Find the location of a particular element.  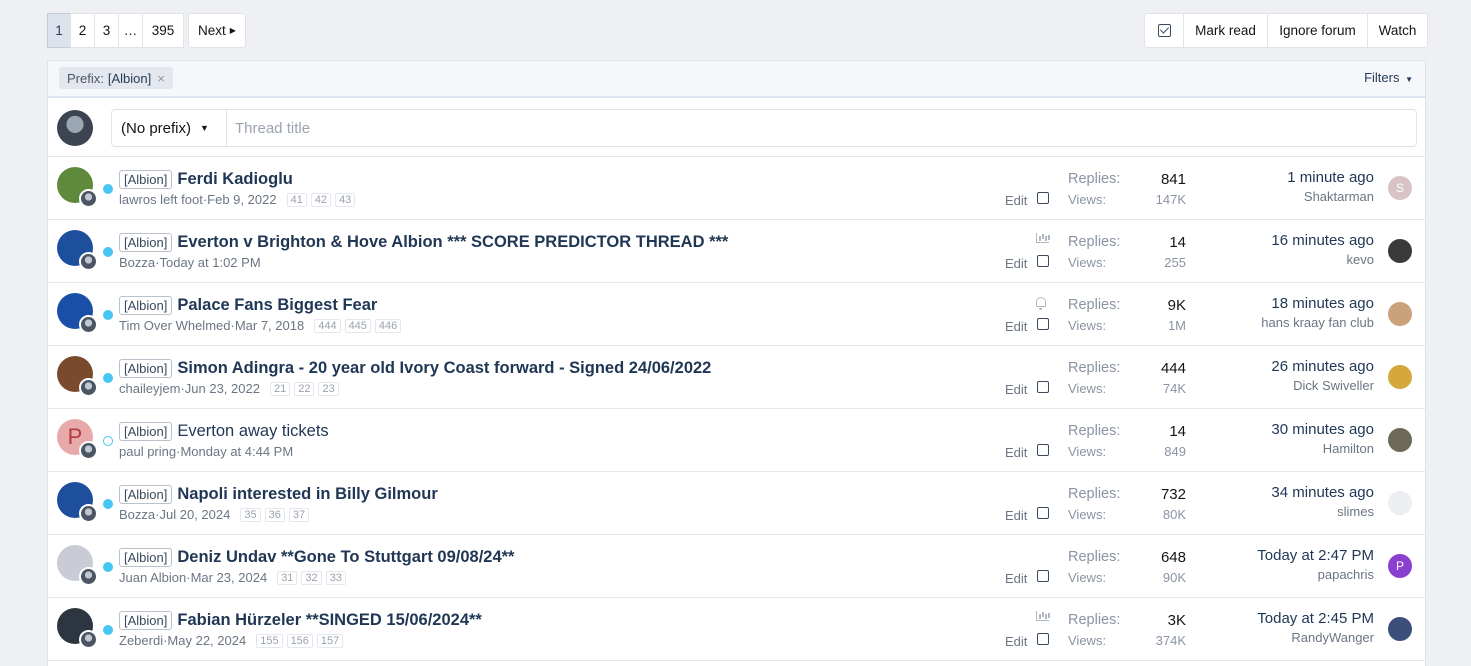

latest-post-time: 30 minutes ago is located at coordinates (1322, 429).